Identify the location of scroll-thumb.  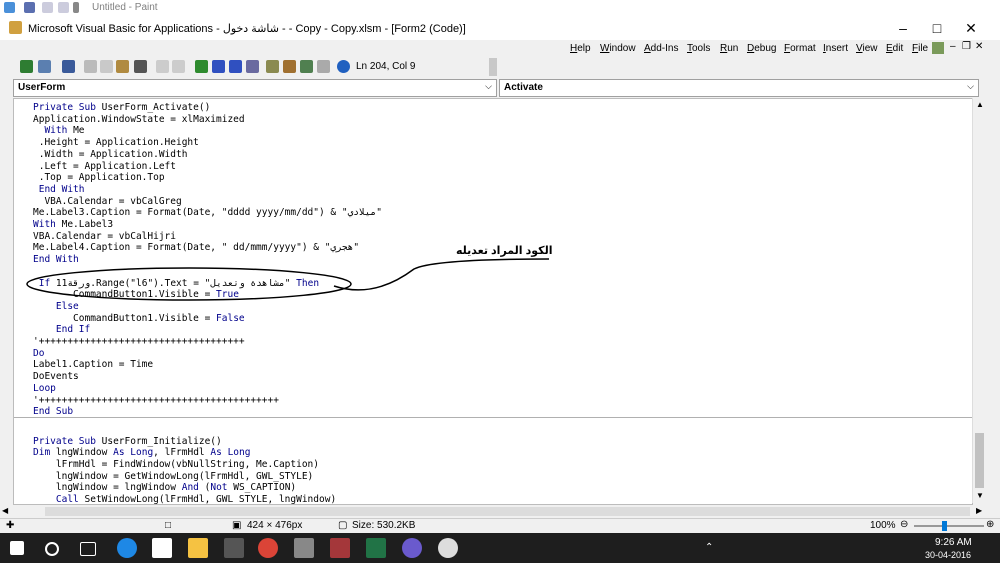
(979, 460).